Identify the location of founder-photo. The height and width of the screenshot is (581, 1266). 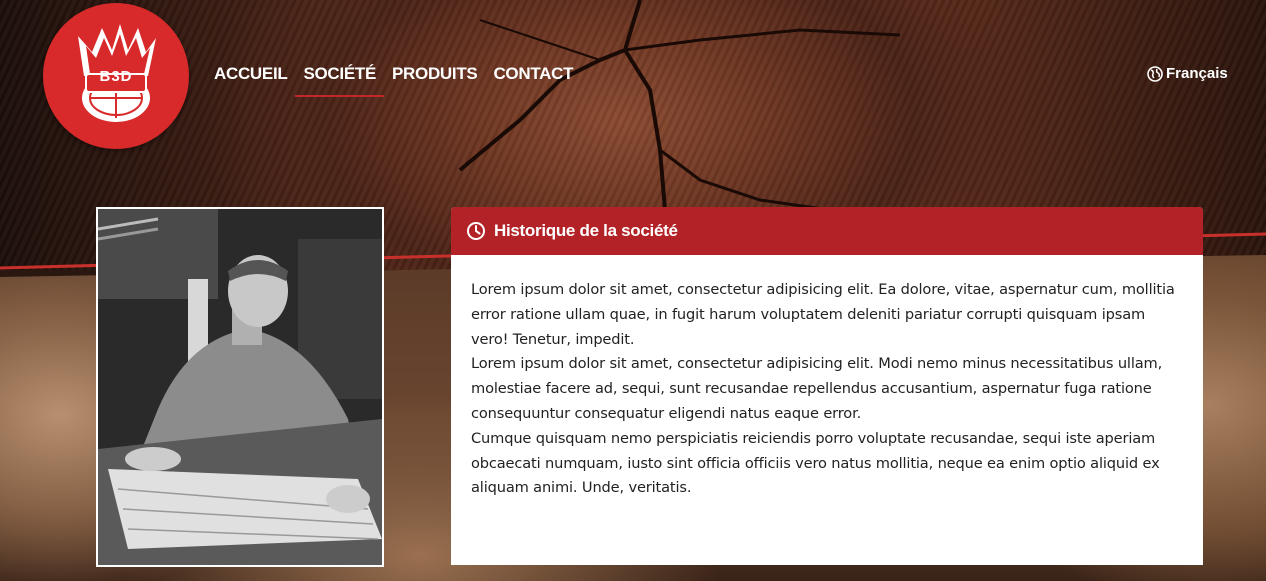
(240, 387).